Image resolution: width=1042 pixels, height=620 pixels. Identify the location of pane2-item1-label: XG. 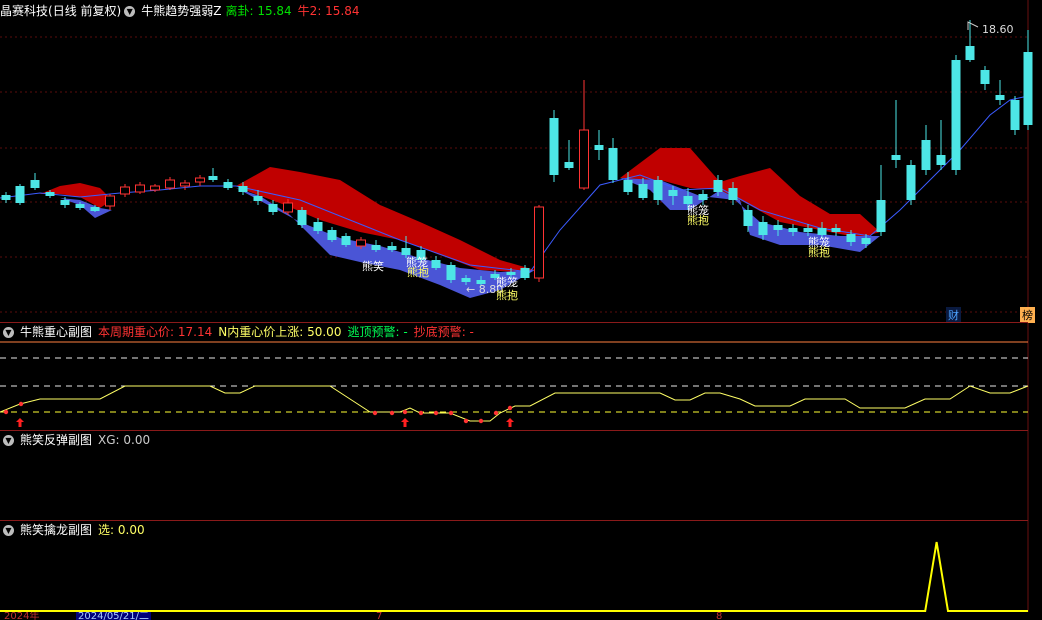
(107, 440).